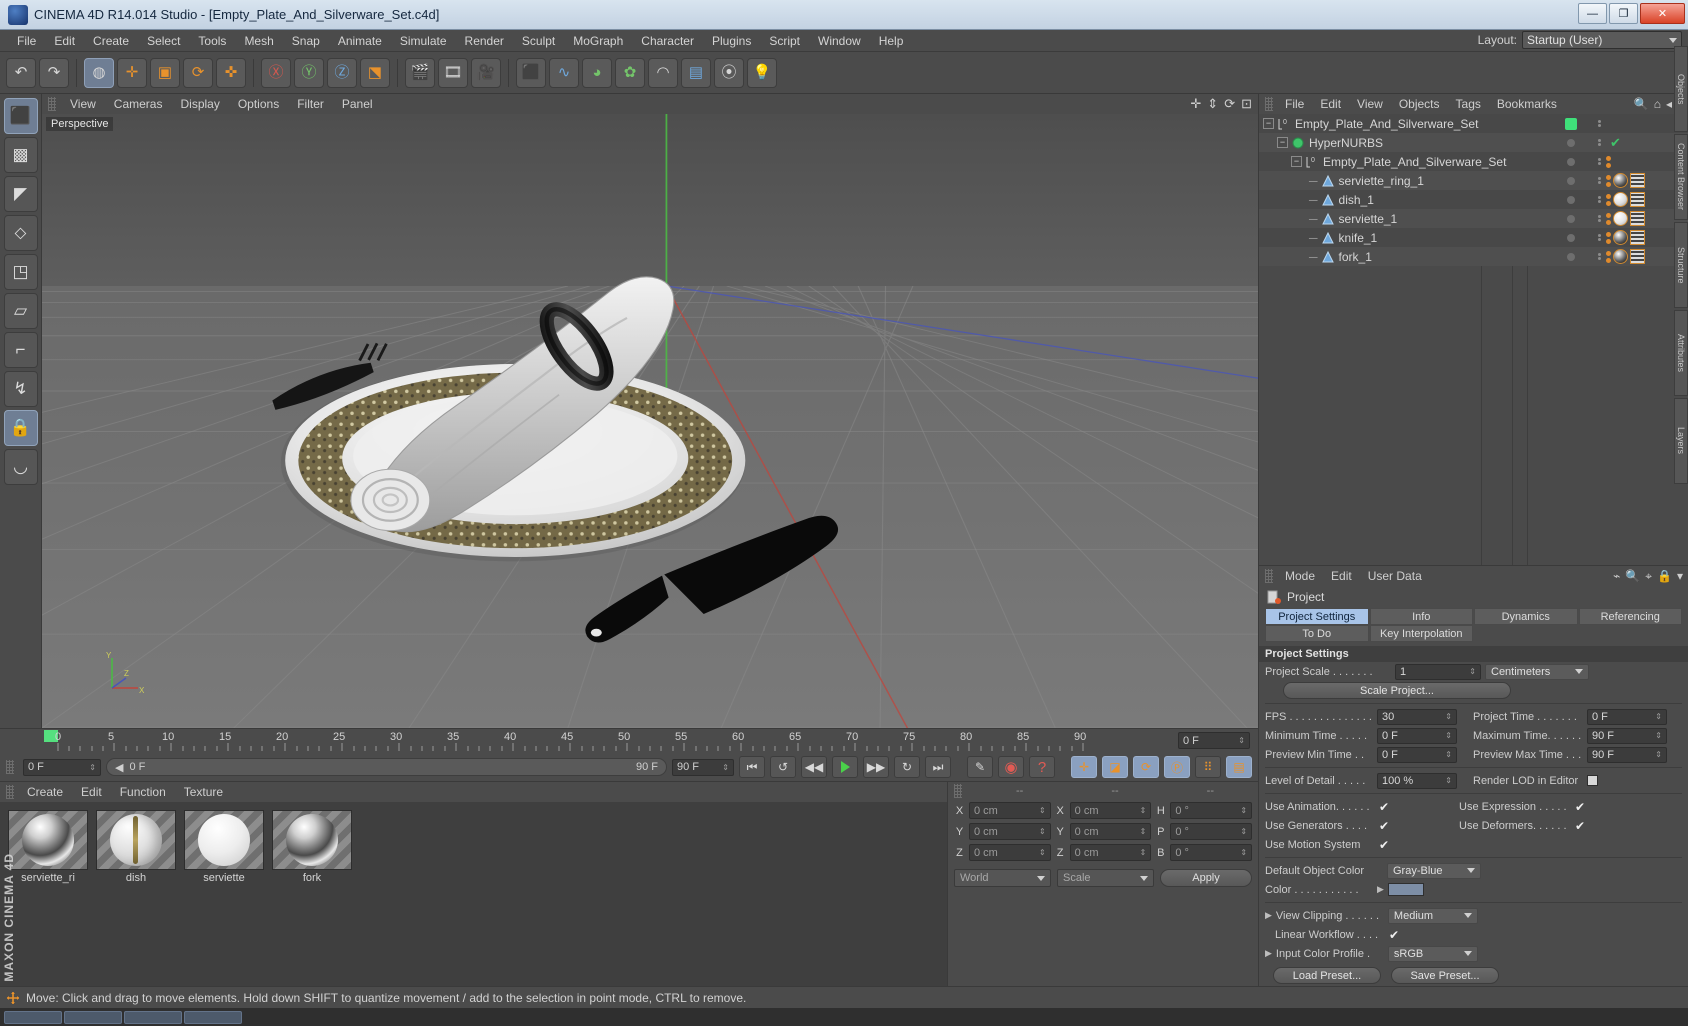 This screenshot has width=1688, height=1026. I want to click on object-row-root: − 0 Empty_Plate_And_Silverware_Set, so click(1473, 123).